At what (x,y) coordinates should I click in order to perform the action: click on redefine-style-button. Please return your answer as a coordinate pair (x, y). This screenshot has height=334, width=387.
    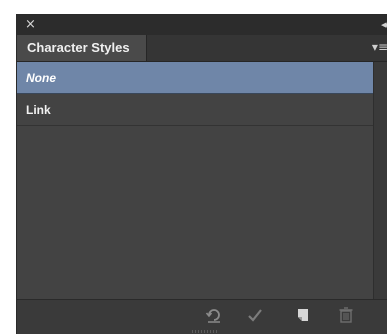
    Looking at the image, I should click on (255, 315).